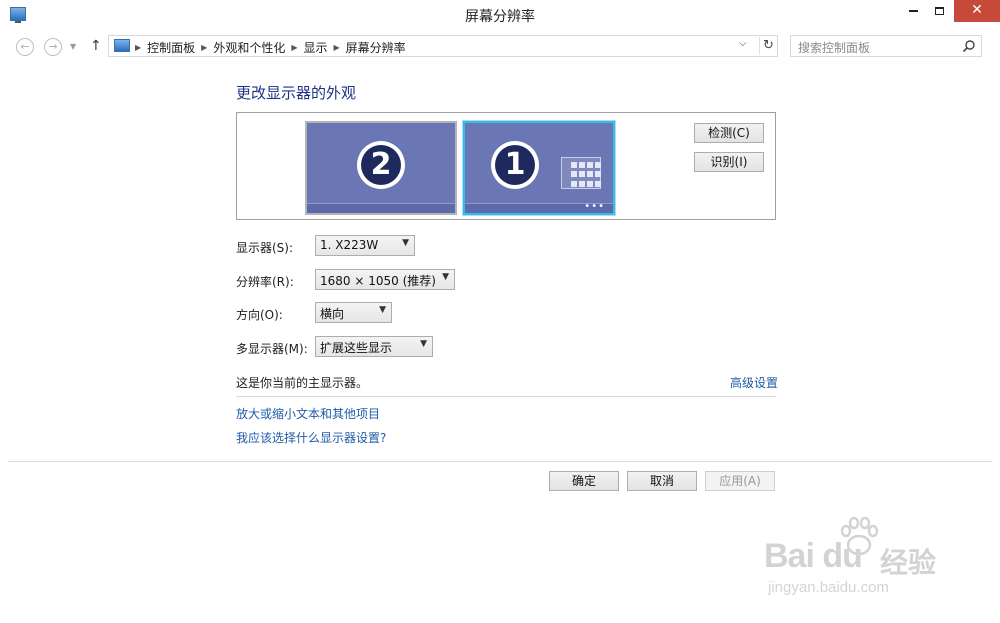 The height and width of the screenshot is (623, 1000). I want to click on watermark-brand-cn: 经验, so click(908, 562).